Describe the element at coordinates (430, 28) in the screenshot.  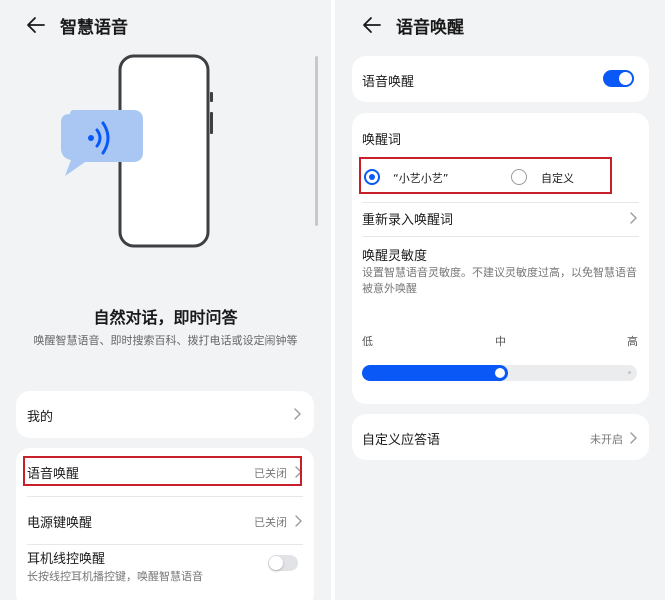
I see `page-title: 语音唤醒` at that location.